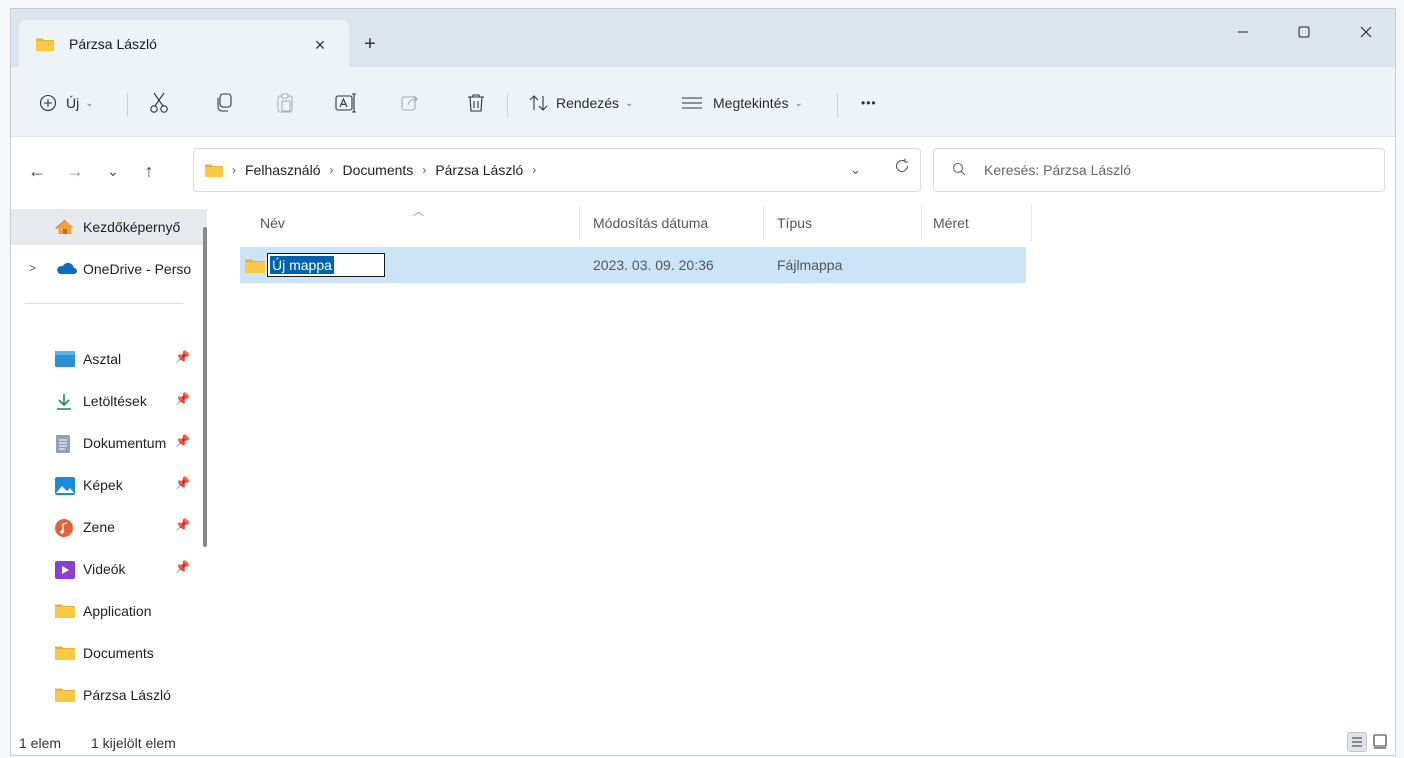 Image resolution: width=1404 pixels, height=758 pixels. I want to click on rename-input: Új mappa, so click(326, 265).